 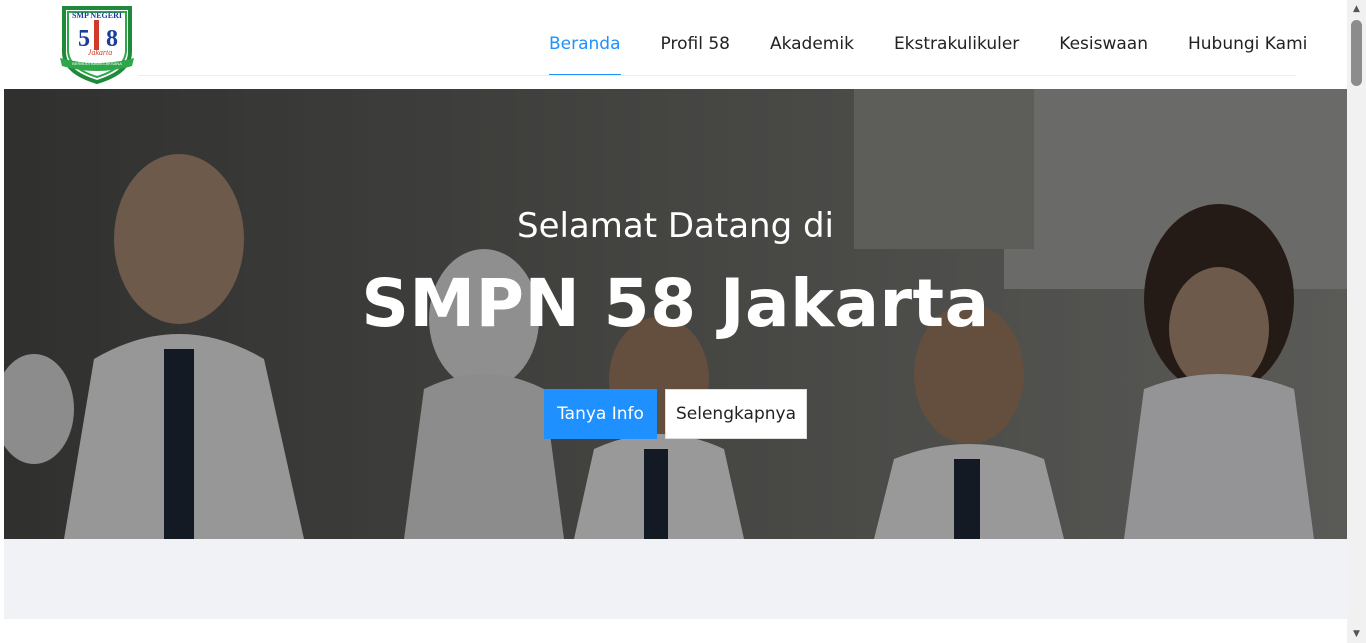 I want to click on nav-item-beranda: Beranda, so click(x=585, y=38).